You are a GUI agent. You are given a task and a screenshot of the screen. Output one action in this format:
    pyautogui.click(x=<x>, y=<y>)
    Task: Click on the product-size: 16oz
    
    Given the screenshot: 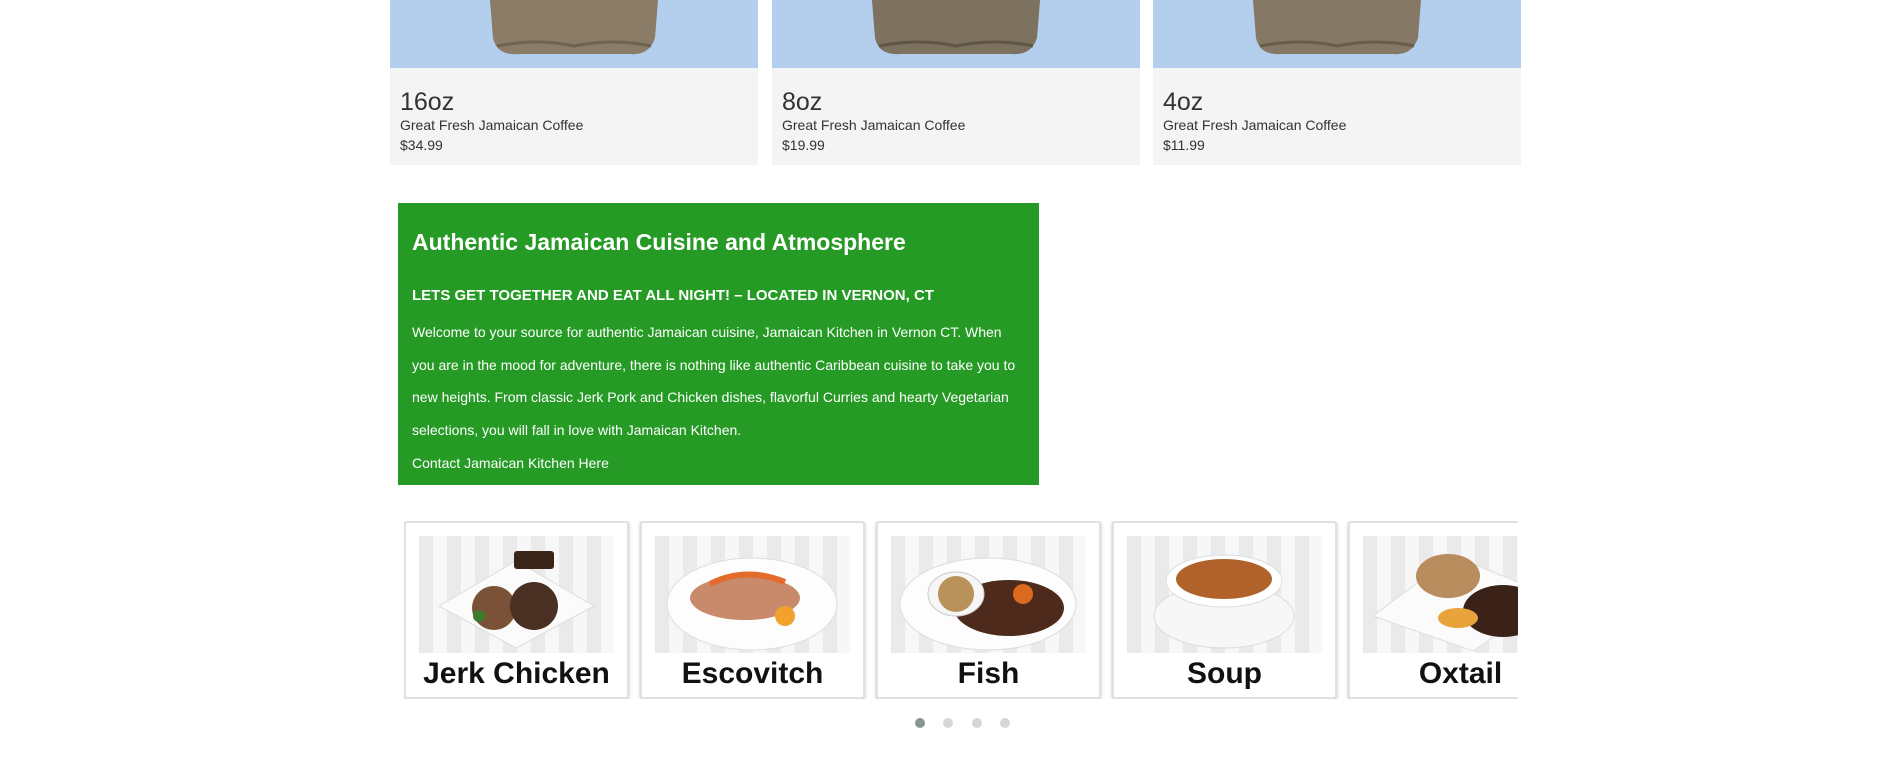 What is the action you would take?
    pyautogui.click(x=427, y=102)
    